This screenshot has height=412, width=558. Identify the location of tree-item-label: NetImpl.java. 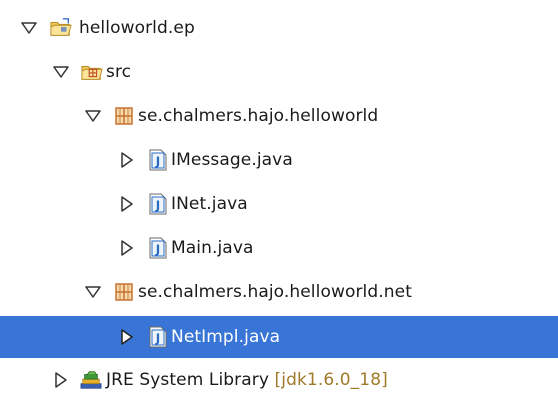
(226, 337).